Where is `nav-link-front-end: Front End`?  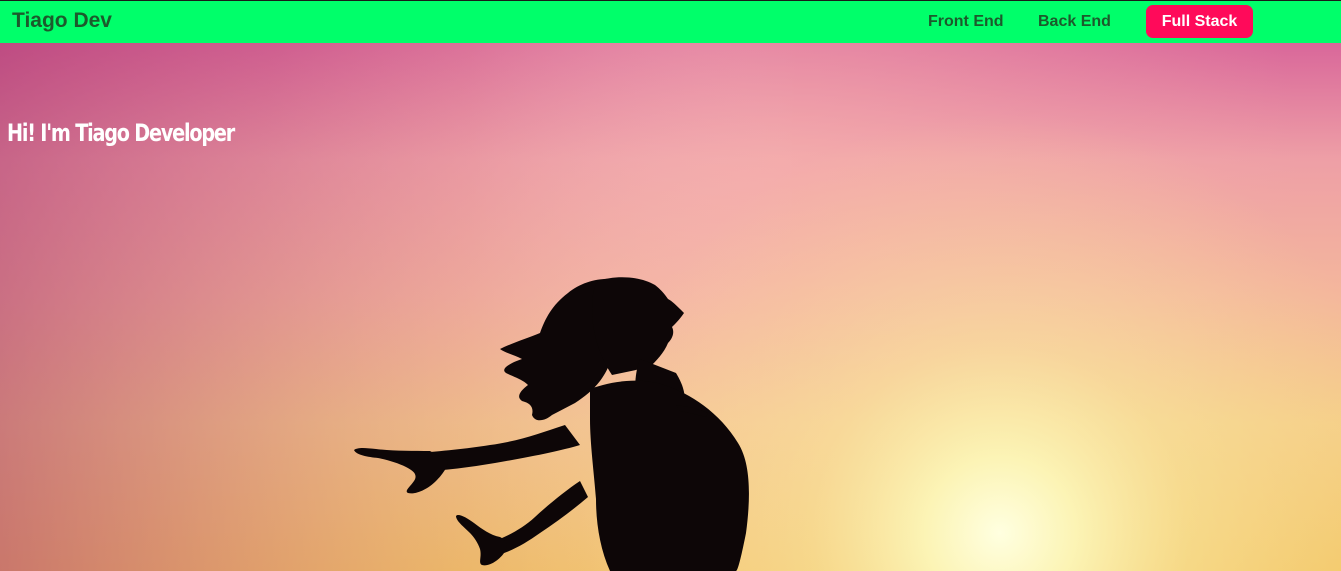
nav-link-front-end: Front End is located at coordinates (966, 22).